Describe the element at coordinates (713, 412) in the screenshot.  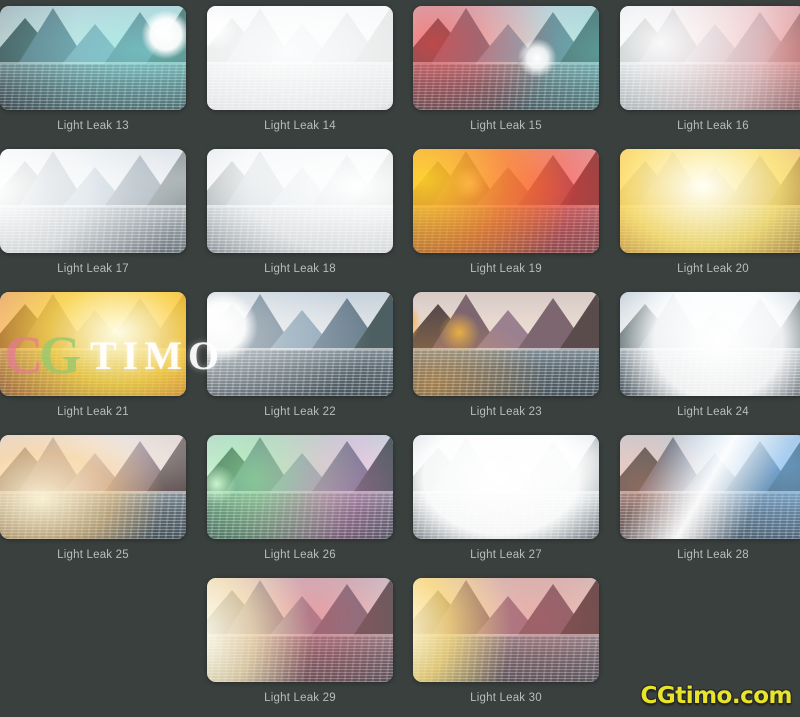
I see `thumbnail-label: Light Leak 24` at that location.